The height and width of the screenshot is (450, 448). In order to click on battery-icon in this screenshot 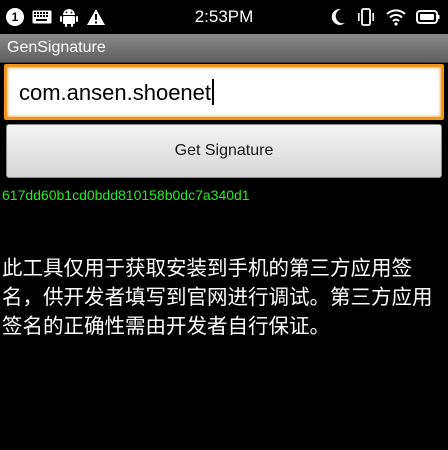, I will do `click(428, 17)`.